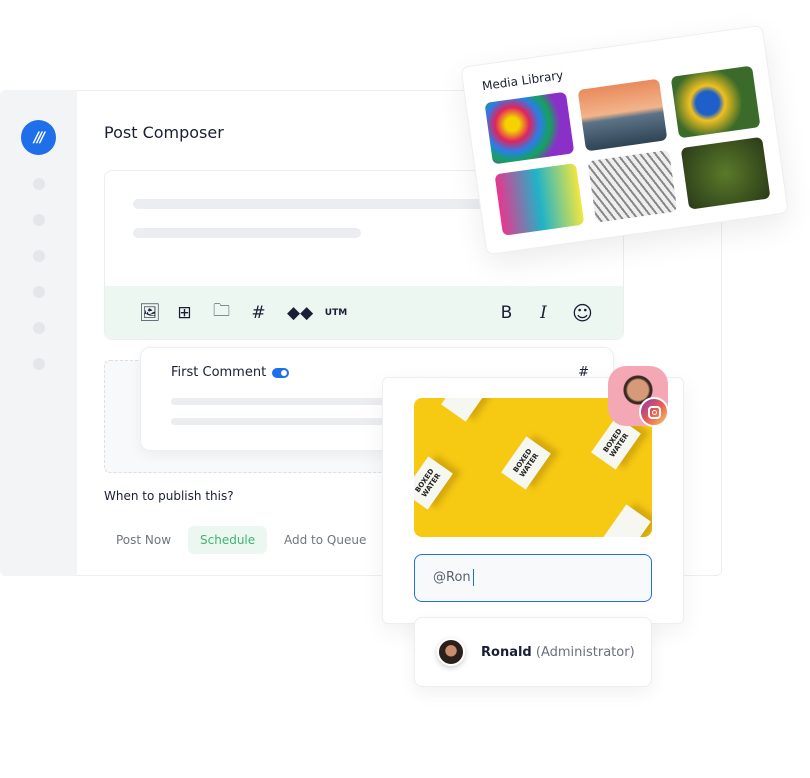 This screenshot has width=810, height=778. I want to click on first-comment-label: First Comment, so click(219, 372).